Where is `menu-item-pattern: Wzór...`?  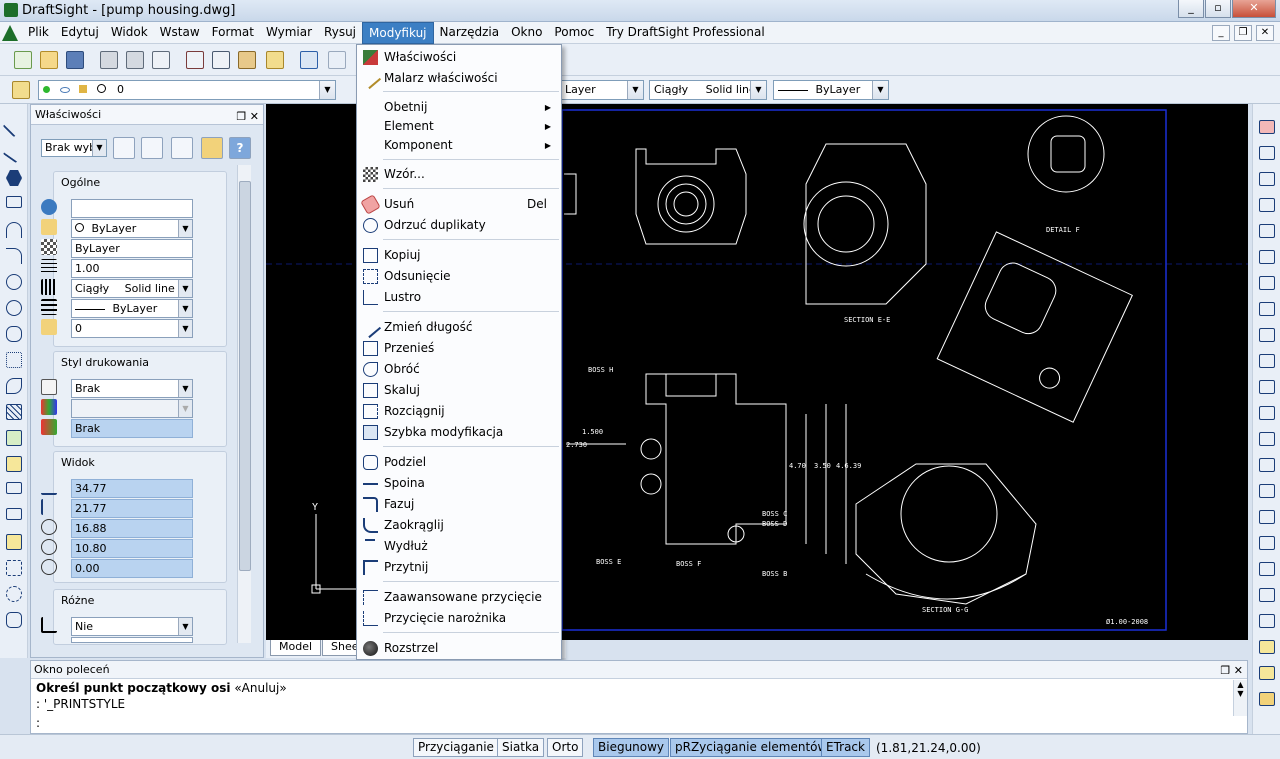
menu-item-pattern: Wzór... is located at coordinates (459, 174).